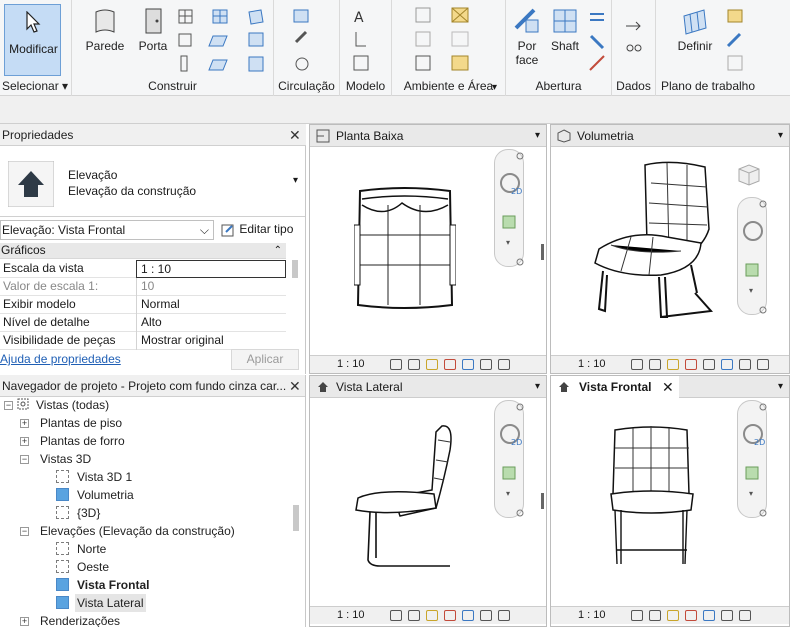 The width and height of the screenshot is (790, 627). I want to click on property-row: Nível de detalhe Alto, so click(143, 323).